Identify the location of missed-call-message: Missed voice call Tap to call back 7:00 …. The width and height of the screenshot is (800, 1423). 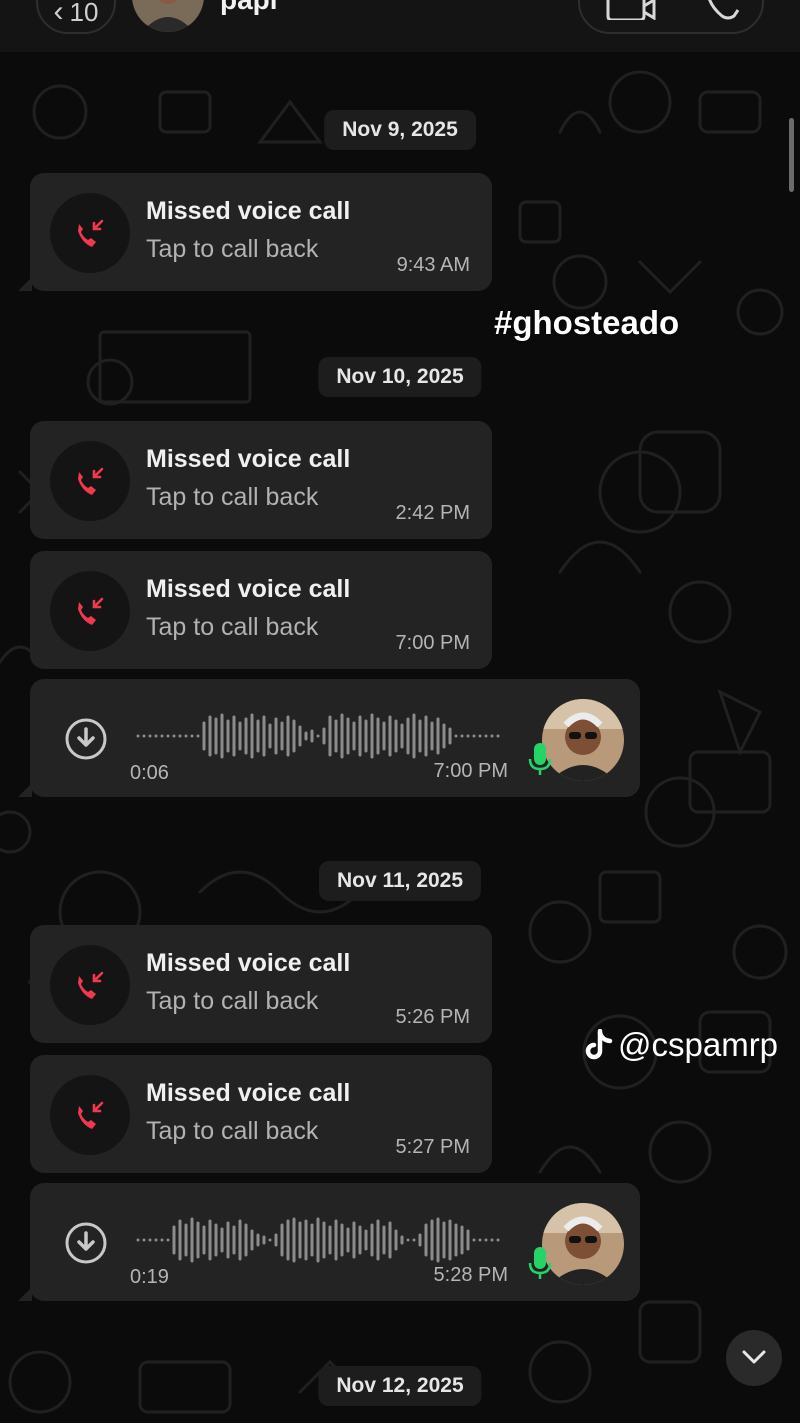
(261, 610).